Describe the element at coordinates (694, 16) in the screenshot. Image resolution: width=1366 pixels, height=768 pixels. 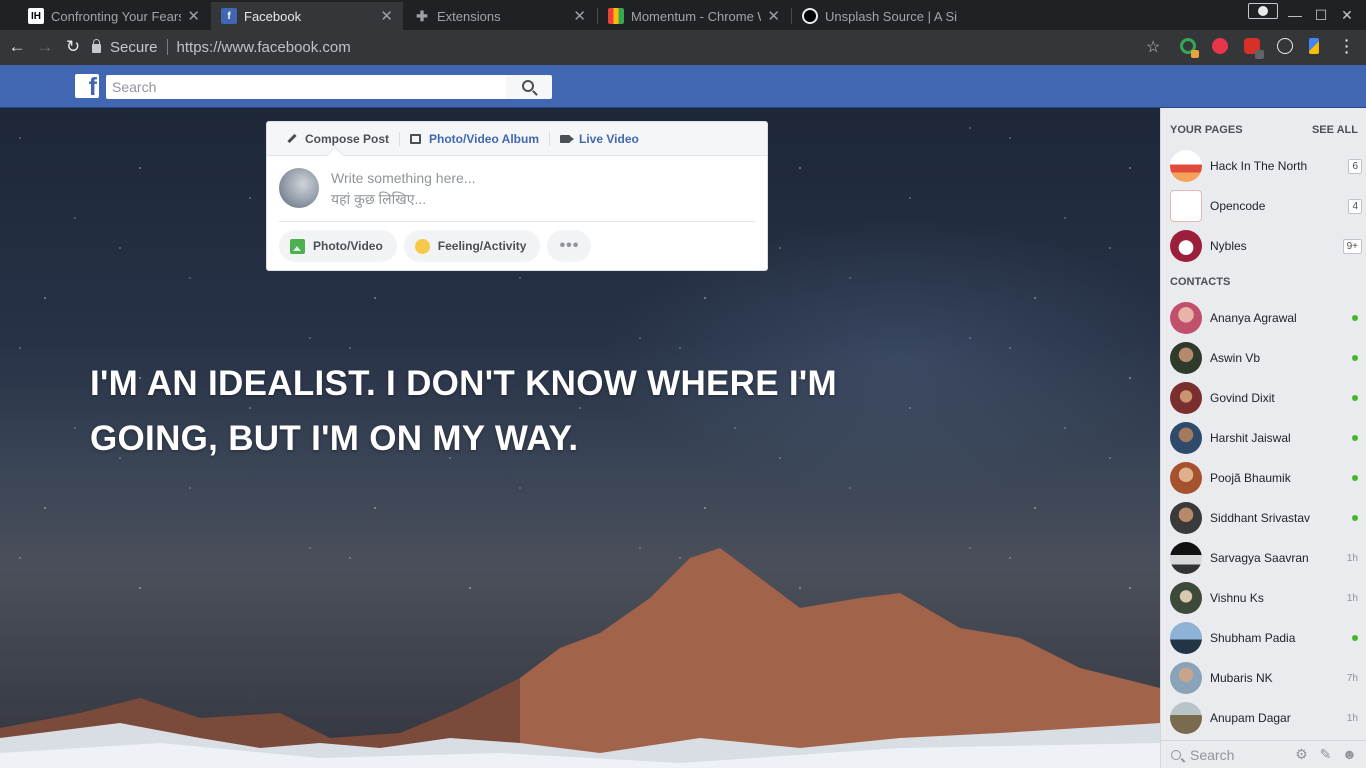
I see `tab-momentum: Momentum - Chrome W ✕` at that location.